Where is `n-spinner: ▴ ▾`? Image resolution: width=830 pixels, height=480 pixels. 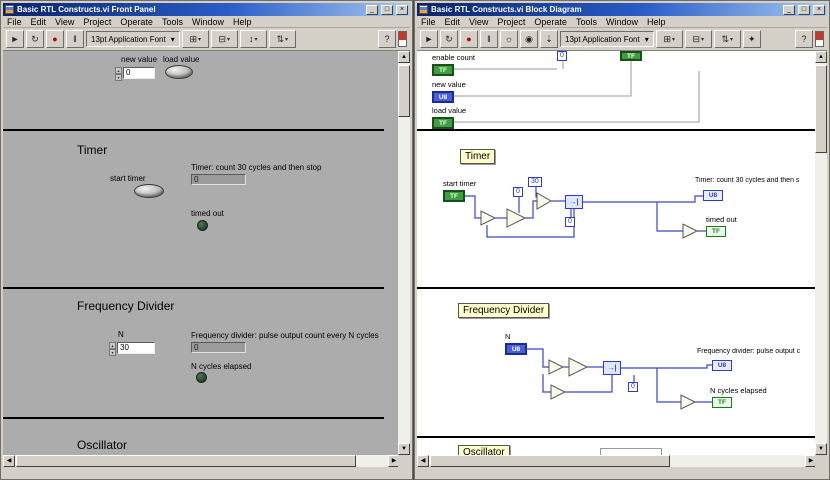 n-spinner: ▴ ▾ is located at coordinates (112, 349).